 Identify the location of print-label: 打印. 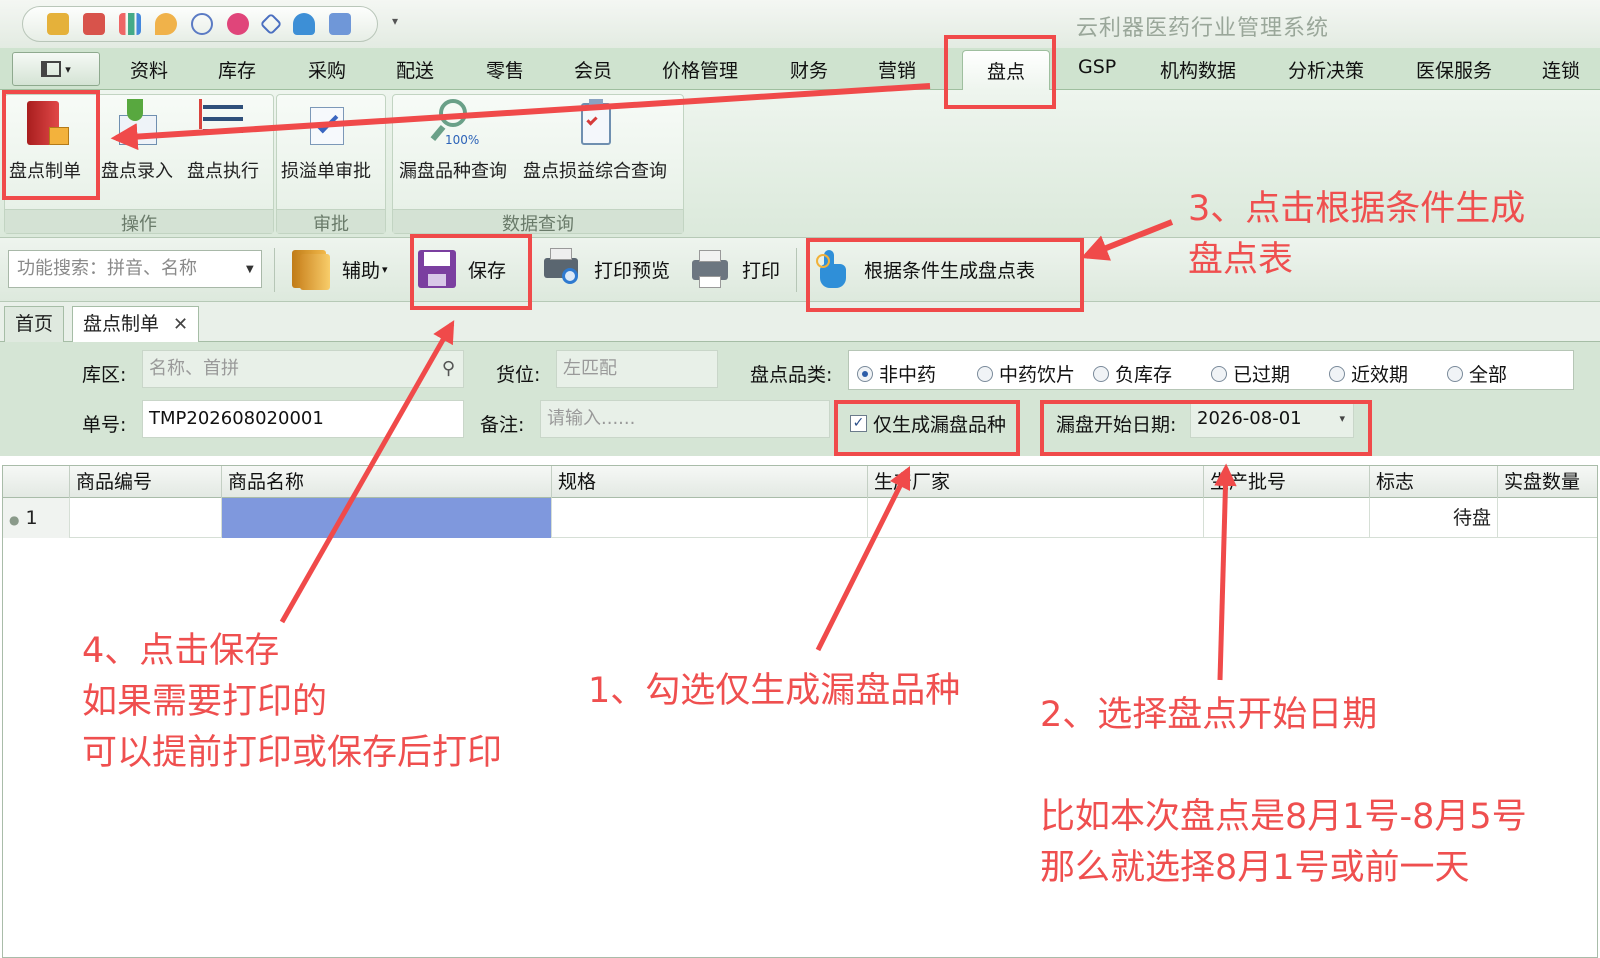
(761, 270).